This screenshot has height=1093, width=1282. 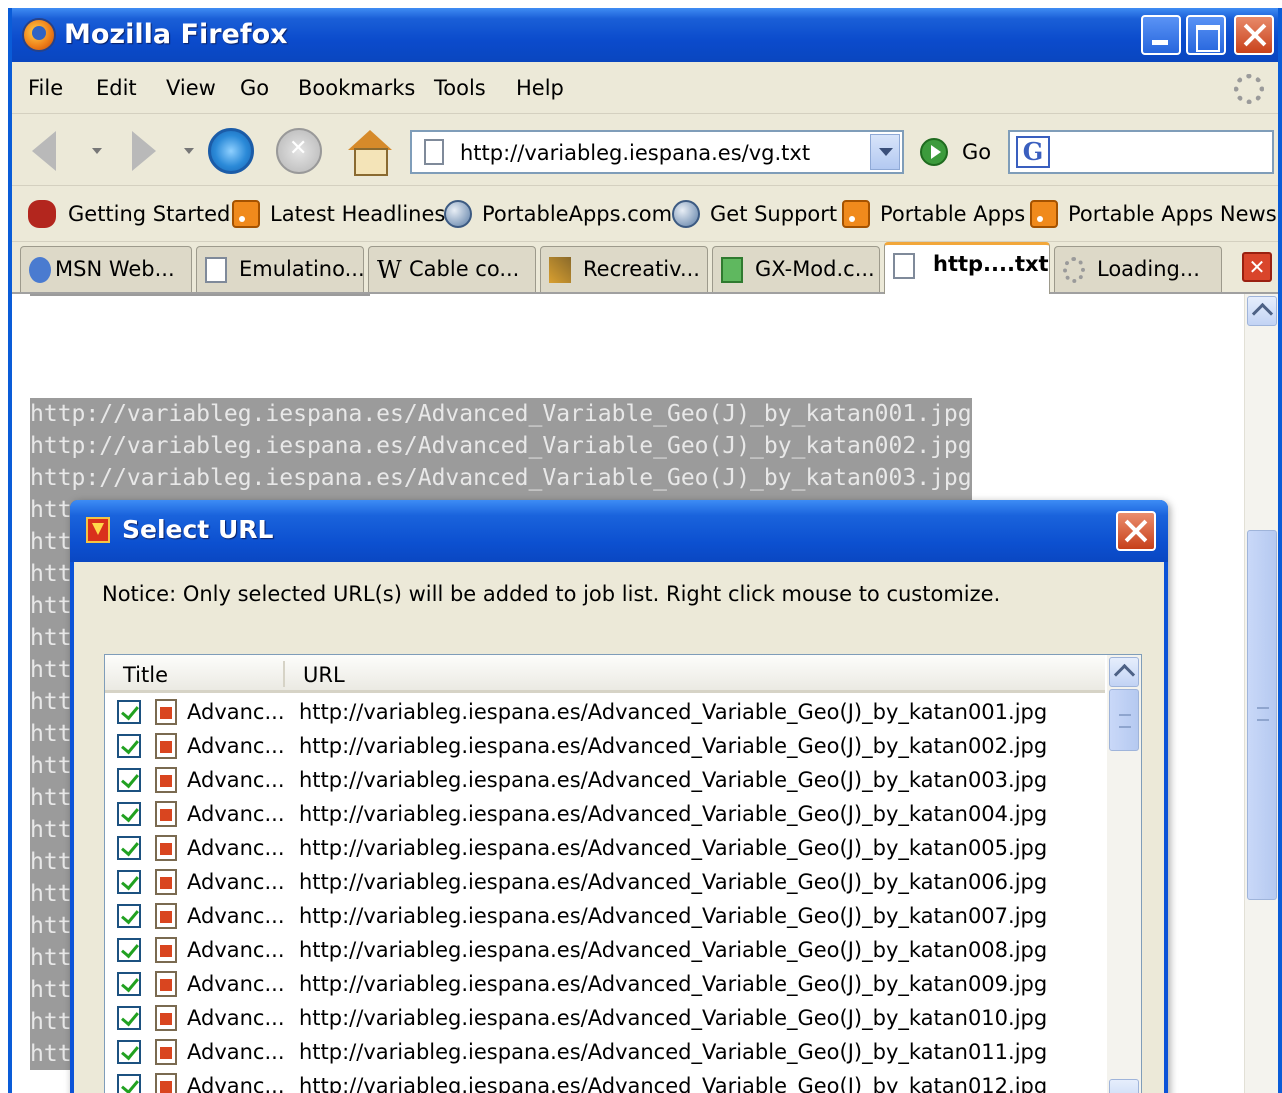 I want to click on menu-bar: File Edit View Go Bookmarks Tools Help, so click(x=645, y=88).